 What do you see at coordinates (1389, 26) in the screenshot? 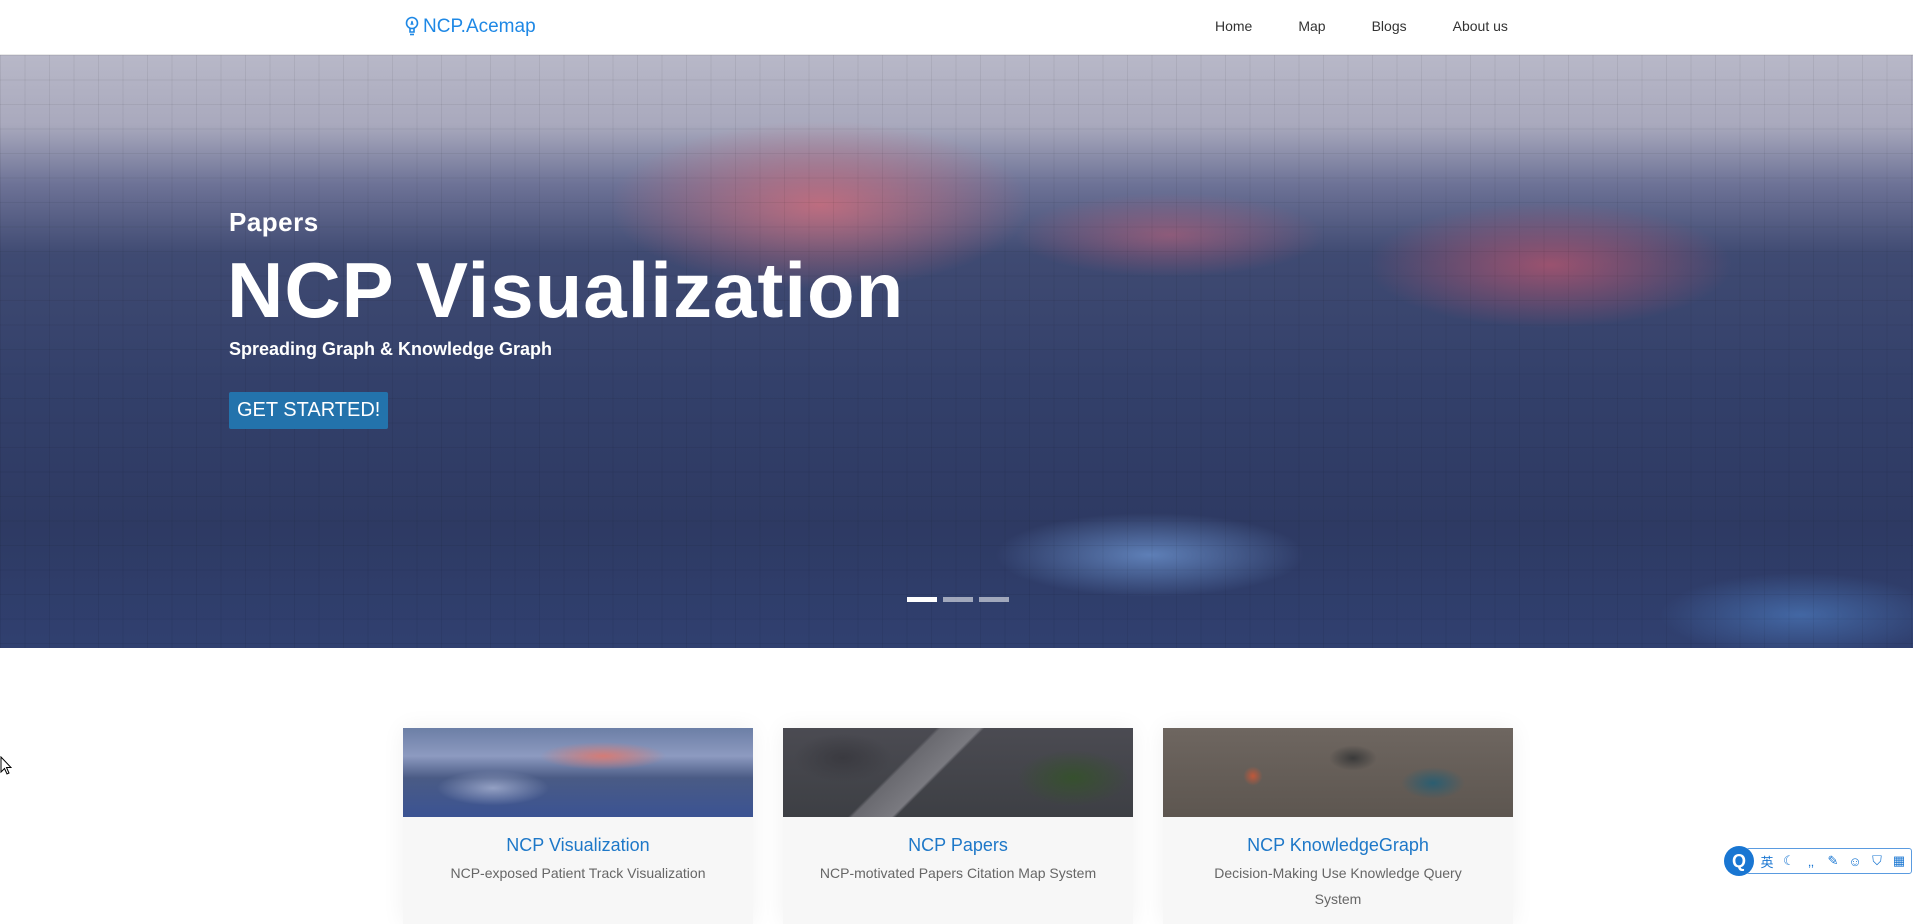
I see `nav-link-blogs: Blogs` at bounding box center [1389, 26].